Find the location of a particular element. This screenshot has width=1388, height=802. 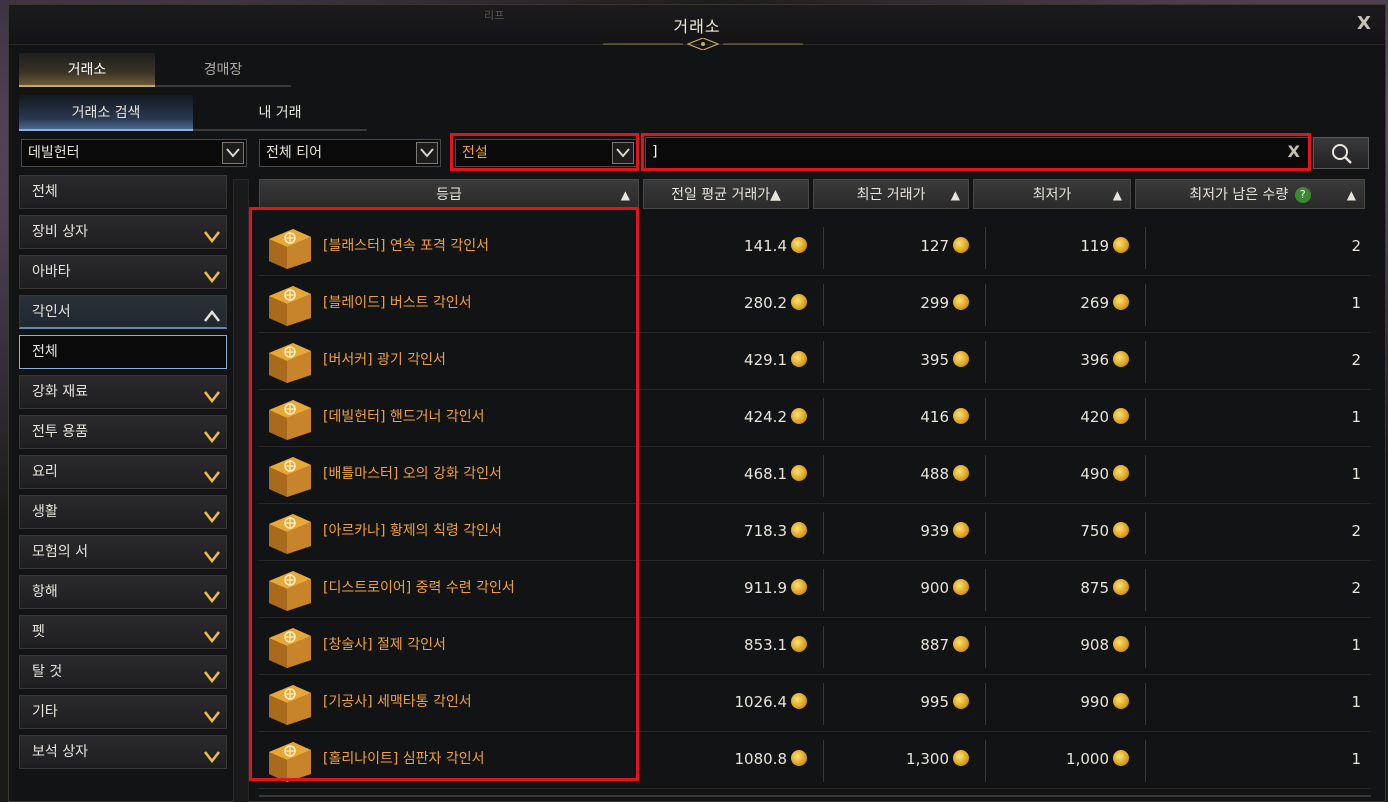

prev-avg-value: 1080.8 is located at coordinates (761, 759).